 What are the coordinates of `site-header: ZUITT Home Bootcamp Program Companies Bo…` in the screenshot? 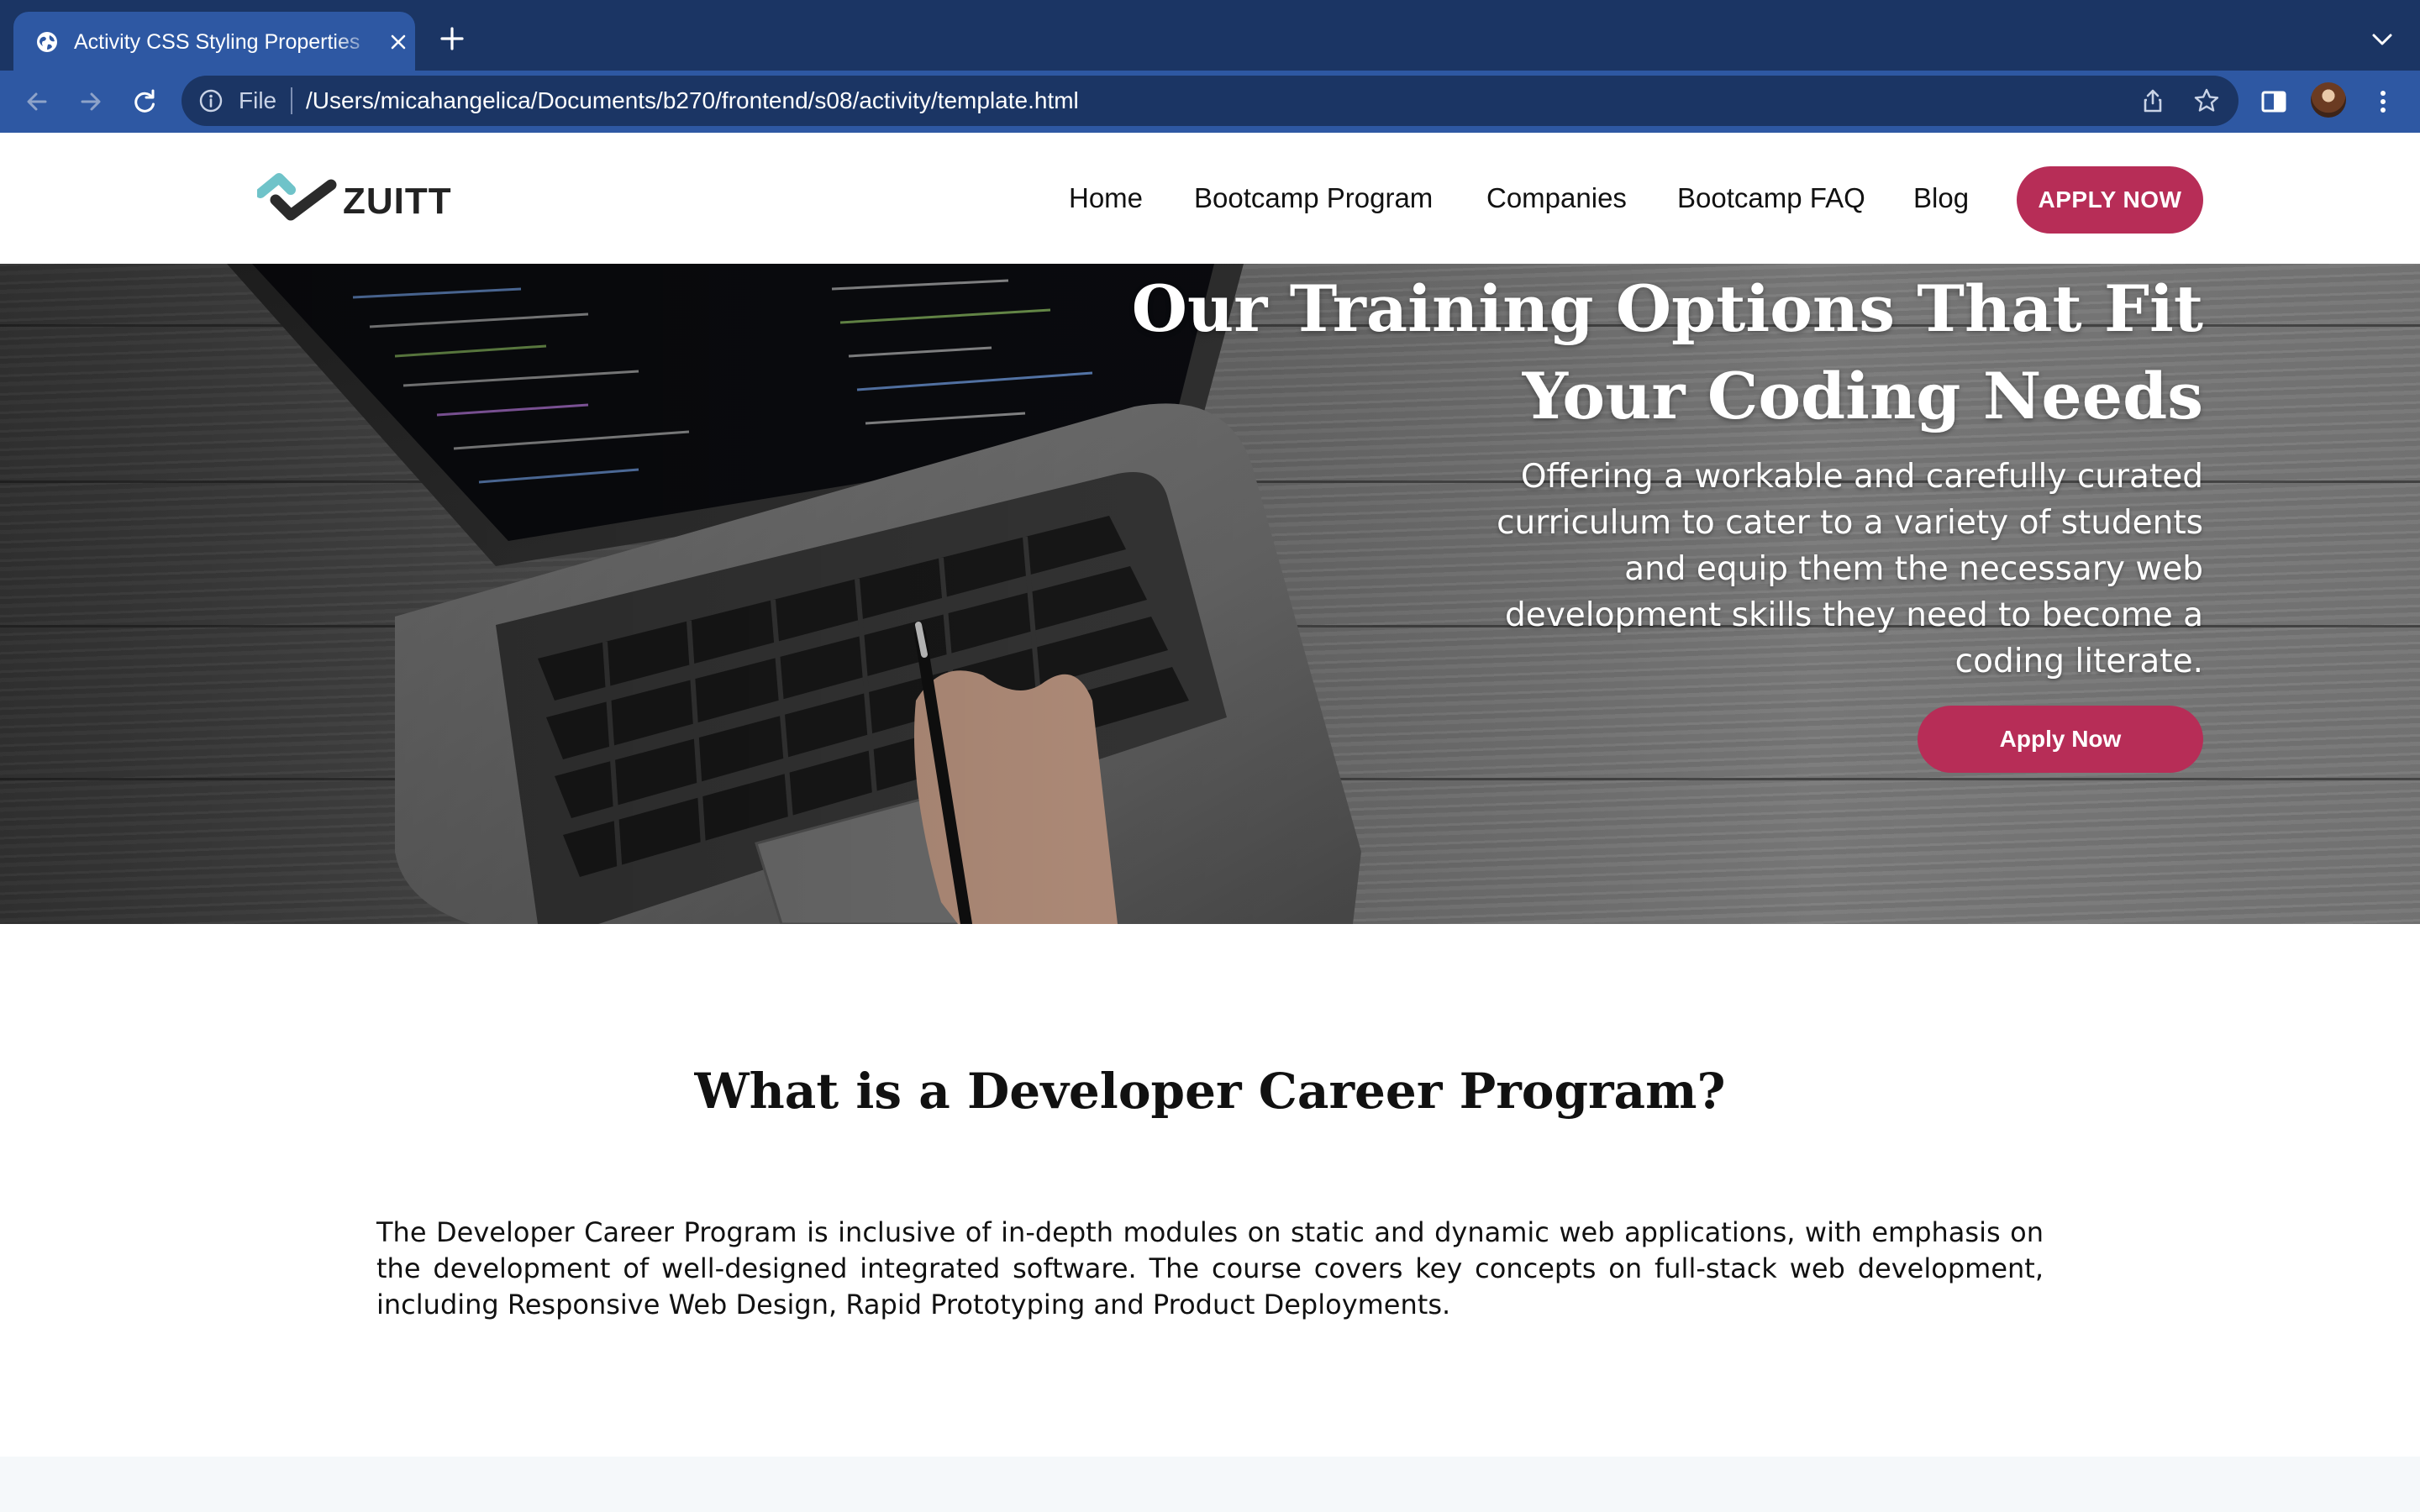 It's located at (1210, 198).